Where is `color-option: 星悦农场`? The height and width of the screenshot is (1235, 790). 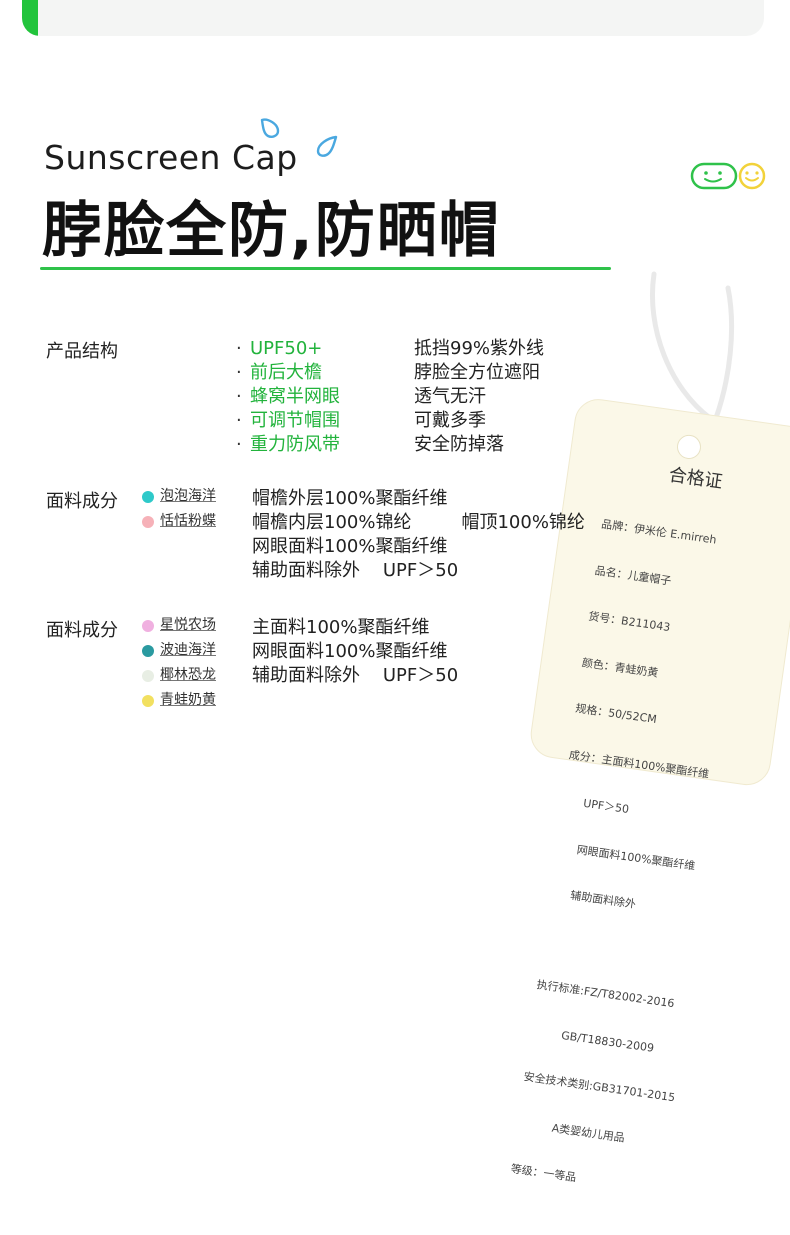
color-option: 星悦农场 is located at coordinates (179, 625).